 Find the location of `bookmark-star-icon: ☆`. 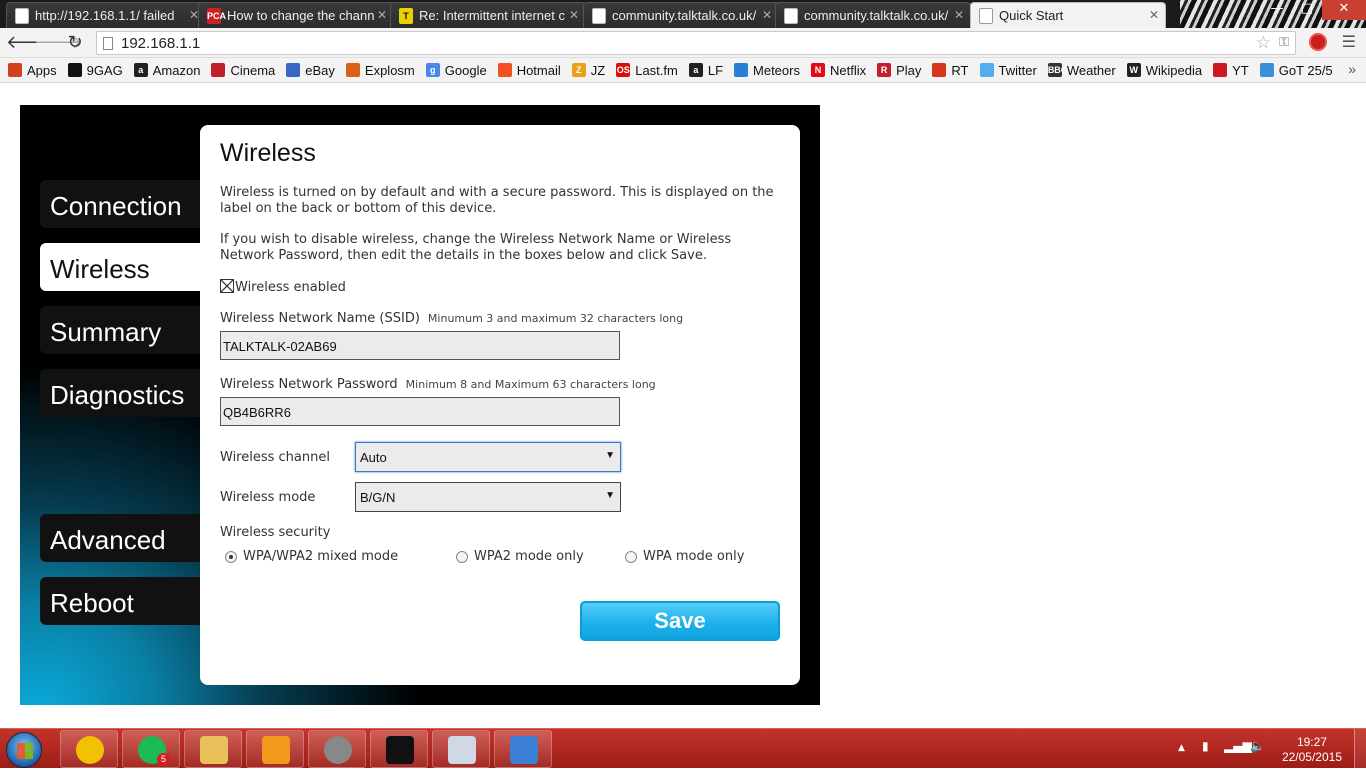

bookmark-star-icon: ☆ is located at coordinates (1263, 43).